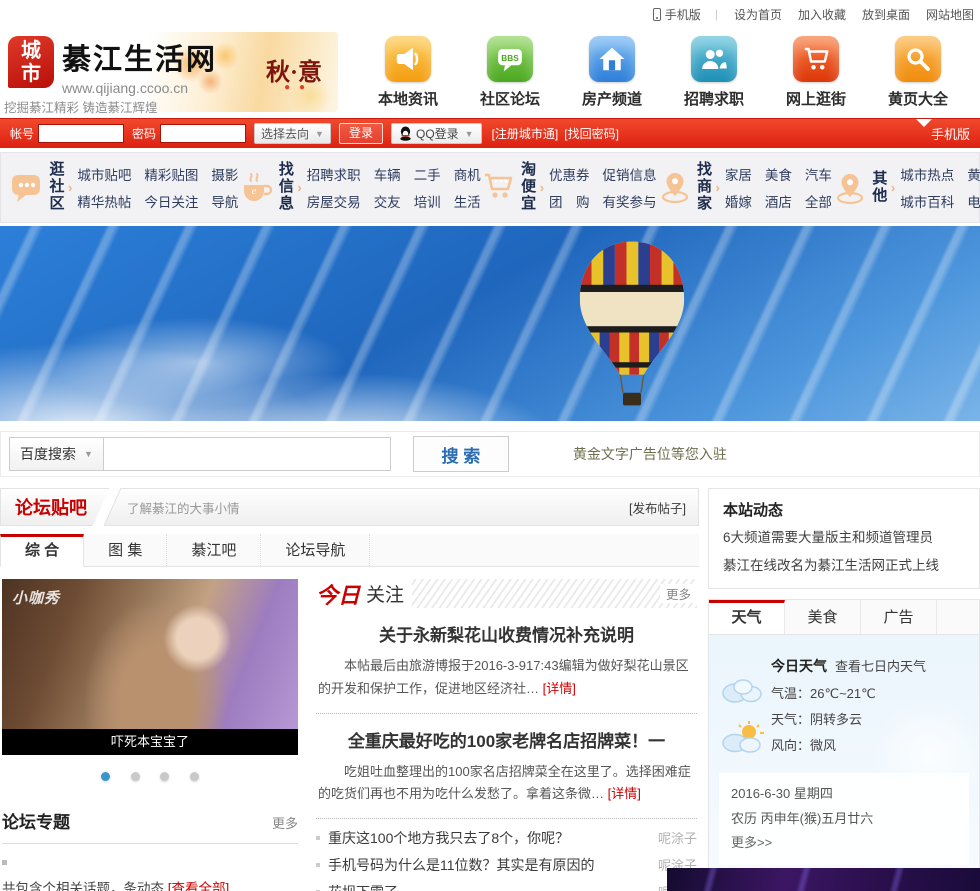 This screenshot has height=891, width=980. What do you see at coordinates (758, 14) in the screenshot?
I see `set-homepage-link: 设为首页` at bounding box center [758, 14].